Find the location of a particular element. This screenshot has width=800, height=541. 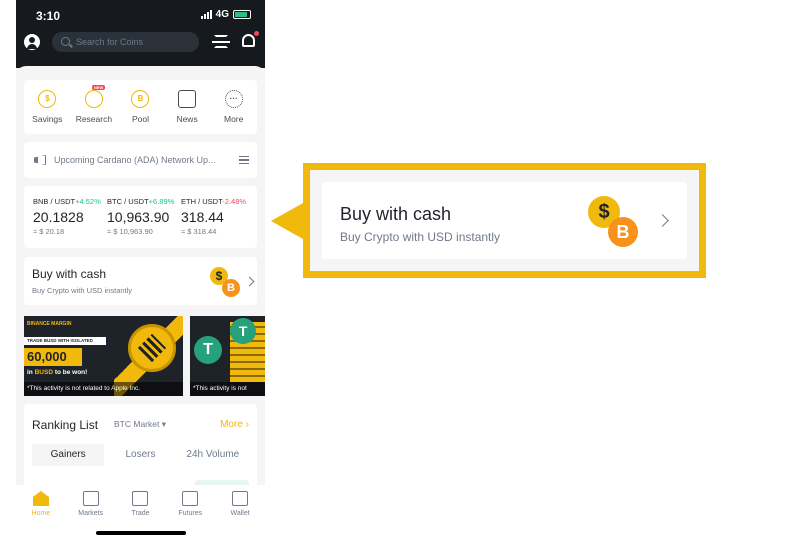

banner-amount: 60,000 is located at coordinates (53, 357).